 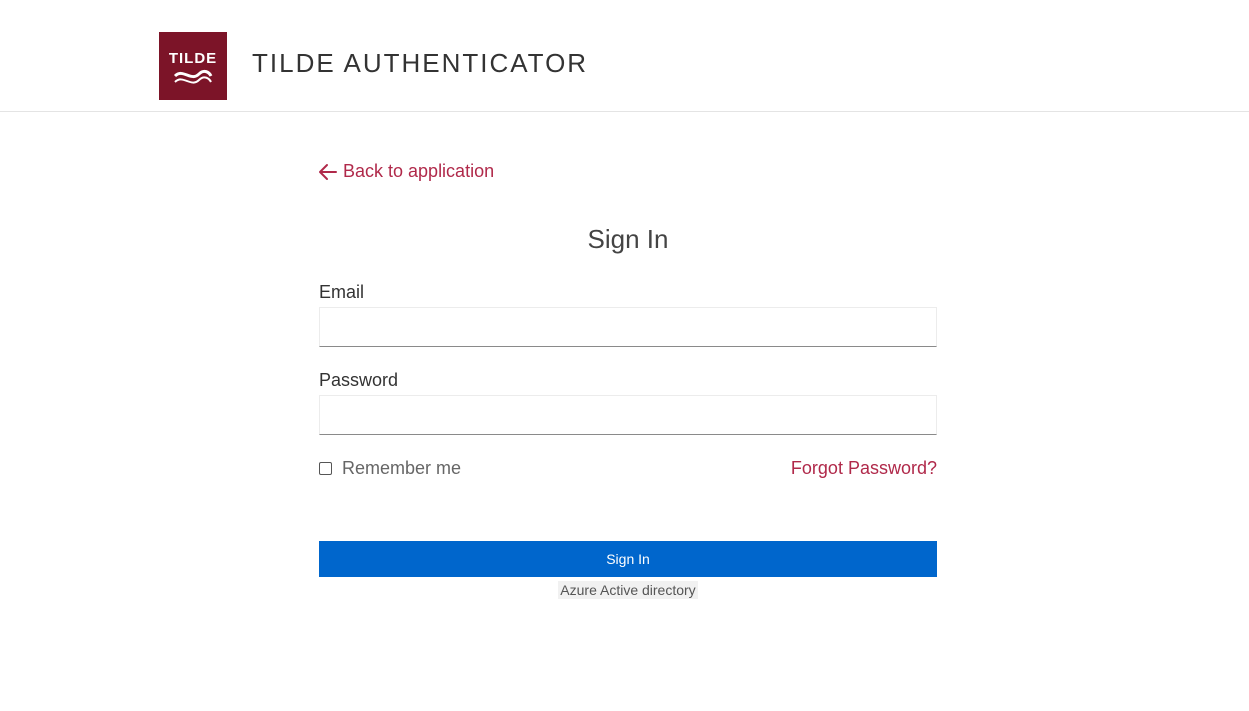 What do you see at coordinates (359, 380) in the screenshot?
I see `password-label: Password` at bounding box center [359, 380].